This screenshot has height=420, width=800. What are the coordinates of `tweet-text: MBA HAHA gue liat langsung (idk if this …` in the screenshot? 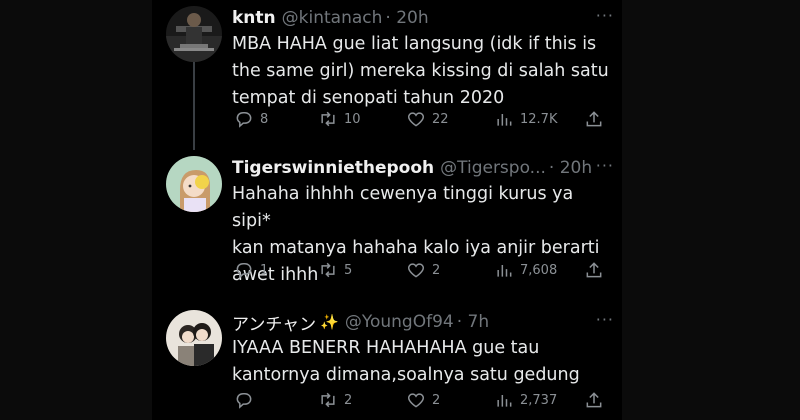 It's located at (420, 71).